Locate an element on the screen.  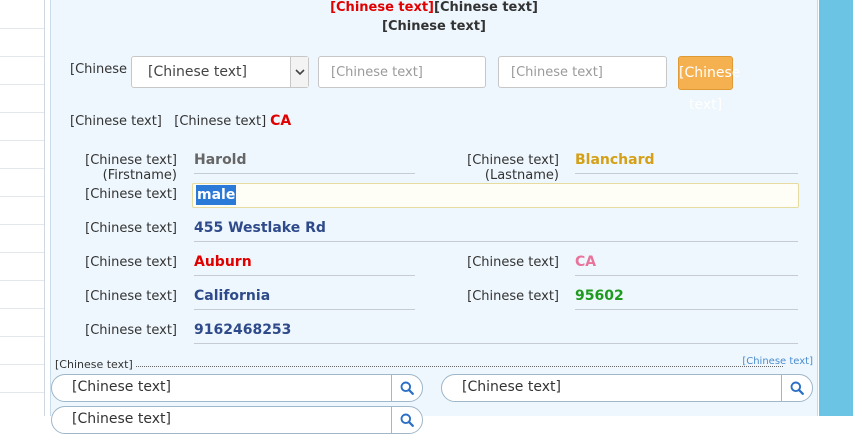
notice-highlight: [Chinese text] is located at coordinates (382, 7).